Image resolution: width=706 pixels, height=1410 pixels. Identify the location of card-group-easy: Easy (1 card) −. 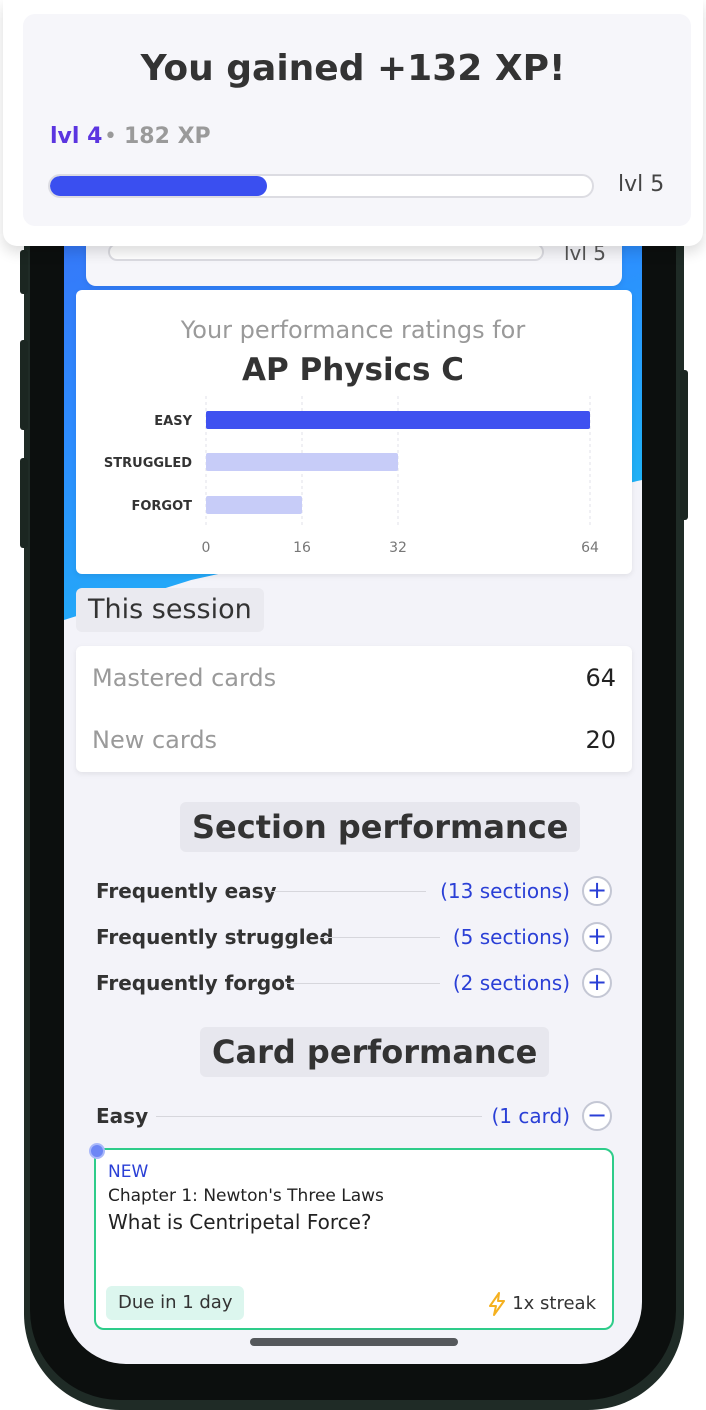
(356, 1116).